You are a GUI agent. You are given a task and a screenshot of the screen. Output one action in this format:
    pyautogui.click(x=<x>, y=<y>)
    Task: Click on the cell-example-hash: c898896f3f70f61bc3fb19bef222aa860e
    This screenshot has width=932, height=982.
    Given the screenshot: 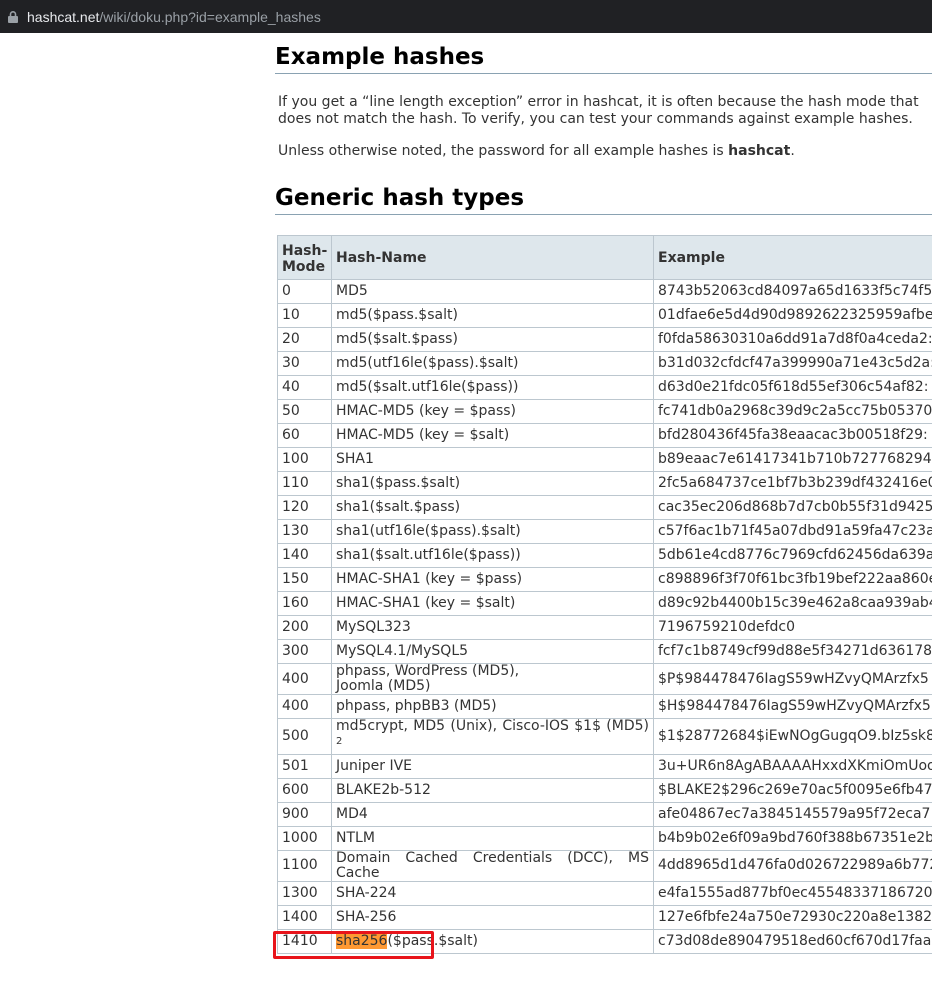 What is the action you would take?
    pyautogui.click(x=792, y=579)
    